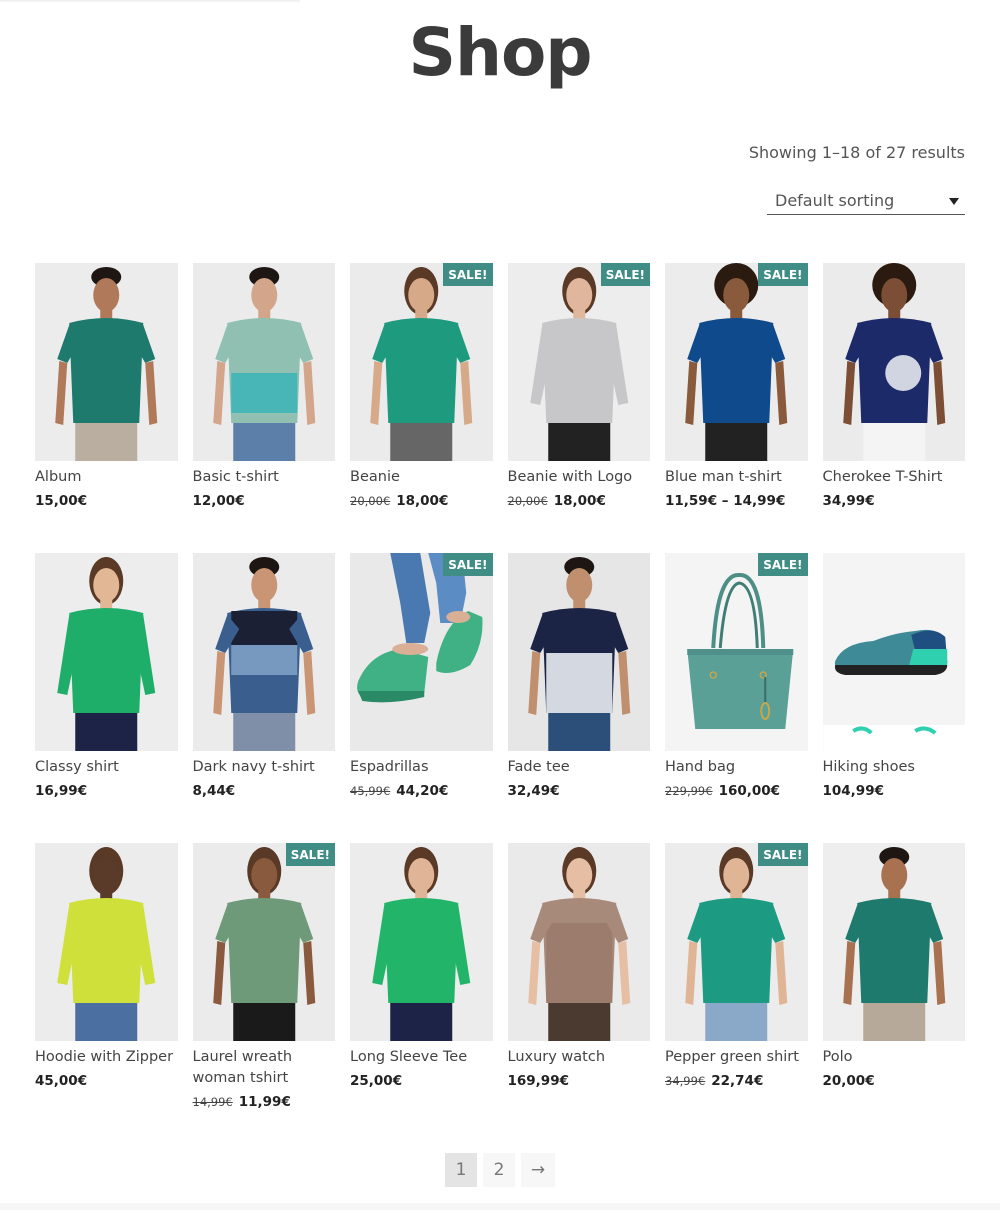  I want to click on page-title: Shop, so click(500, 52).